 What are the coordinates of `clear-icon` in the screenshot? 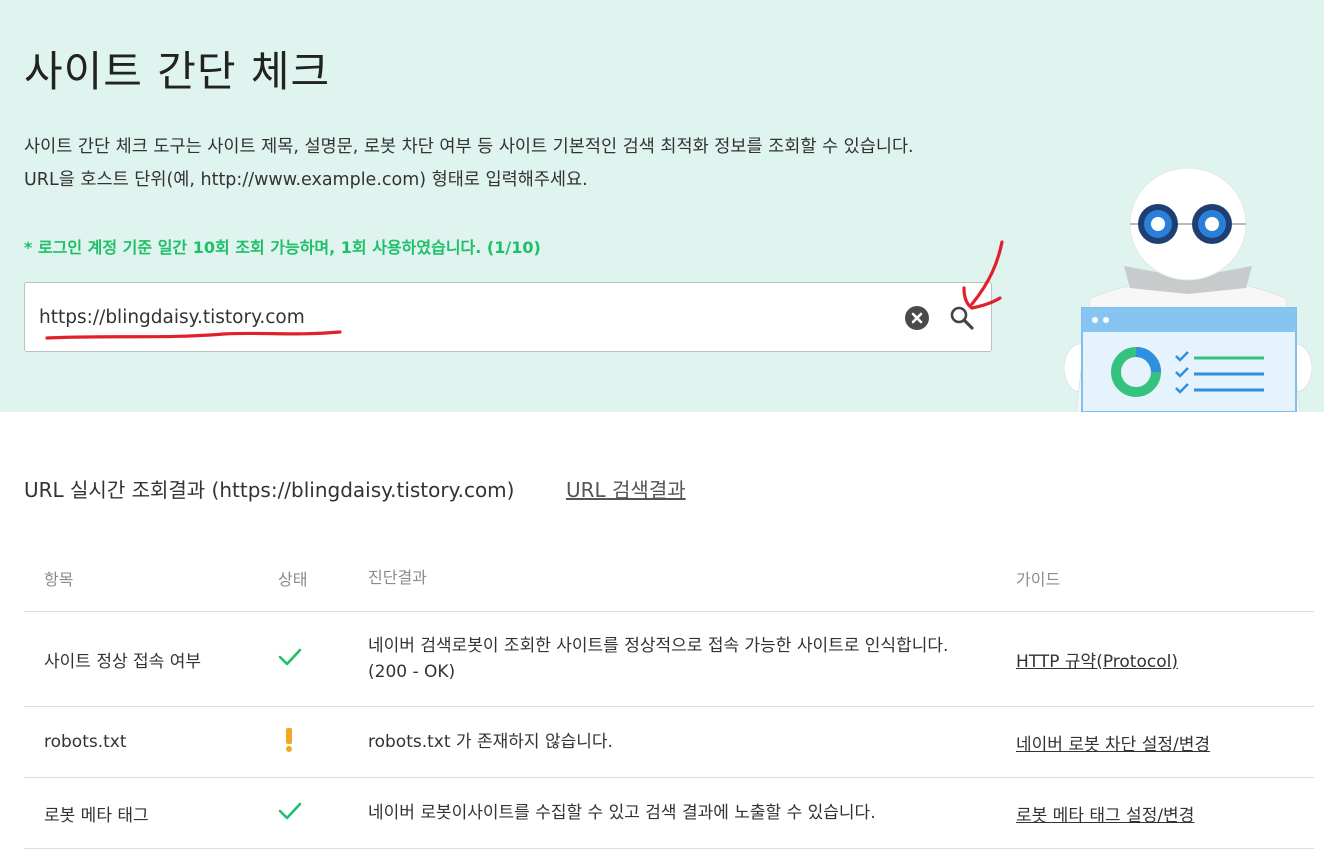 It's located at (917, 318).